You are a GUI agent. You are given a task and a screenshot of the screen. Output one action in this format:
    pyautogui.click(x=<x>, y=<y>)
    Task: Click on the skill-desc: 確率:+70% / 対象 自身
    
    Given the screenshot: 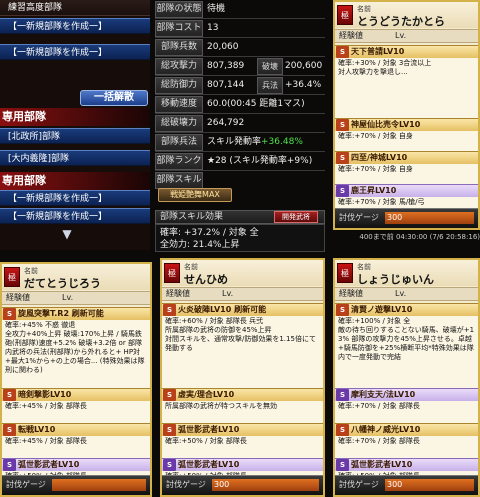 What is the action you would take?
    pyautogui.click(x=406, y=141)
    